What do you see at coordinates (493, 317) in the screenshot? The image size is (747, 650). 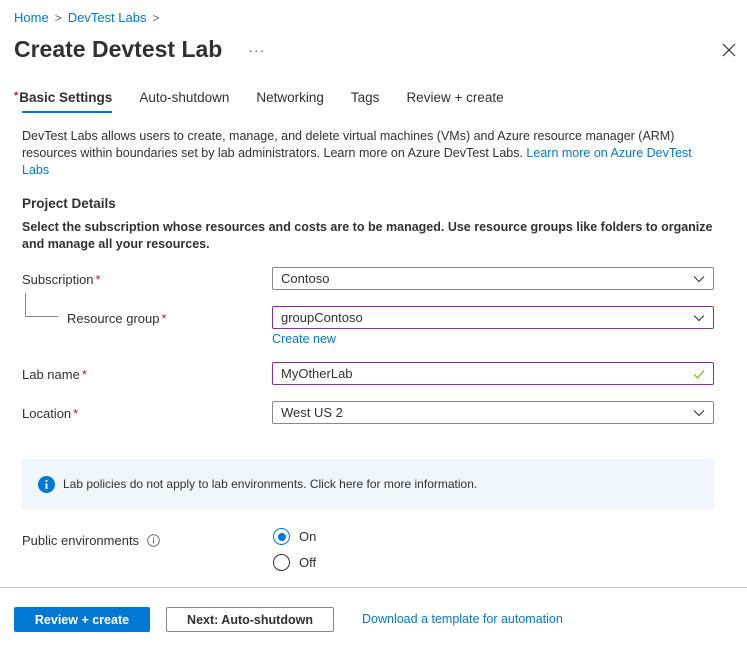 I see `resource-group-dropdown: groupContoso` at bounding box center [493, 317].